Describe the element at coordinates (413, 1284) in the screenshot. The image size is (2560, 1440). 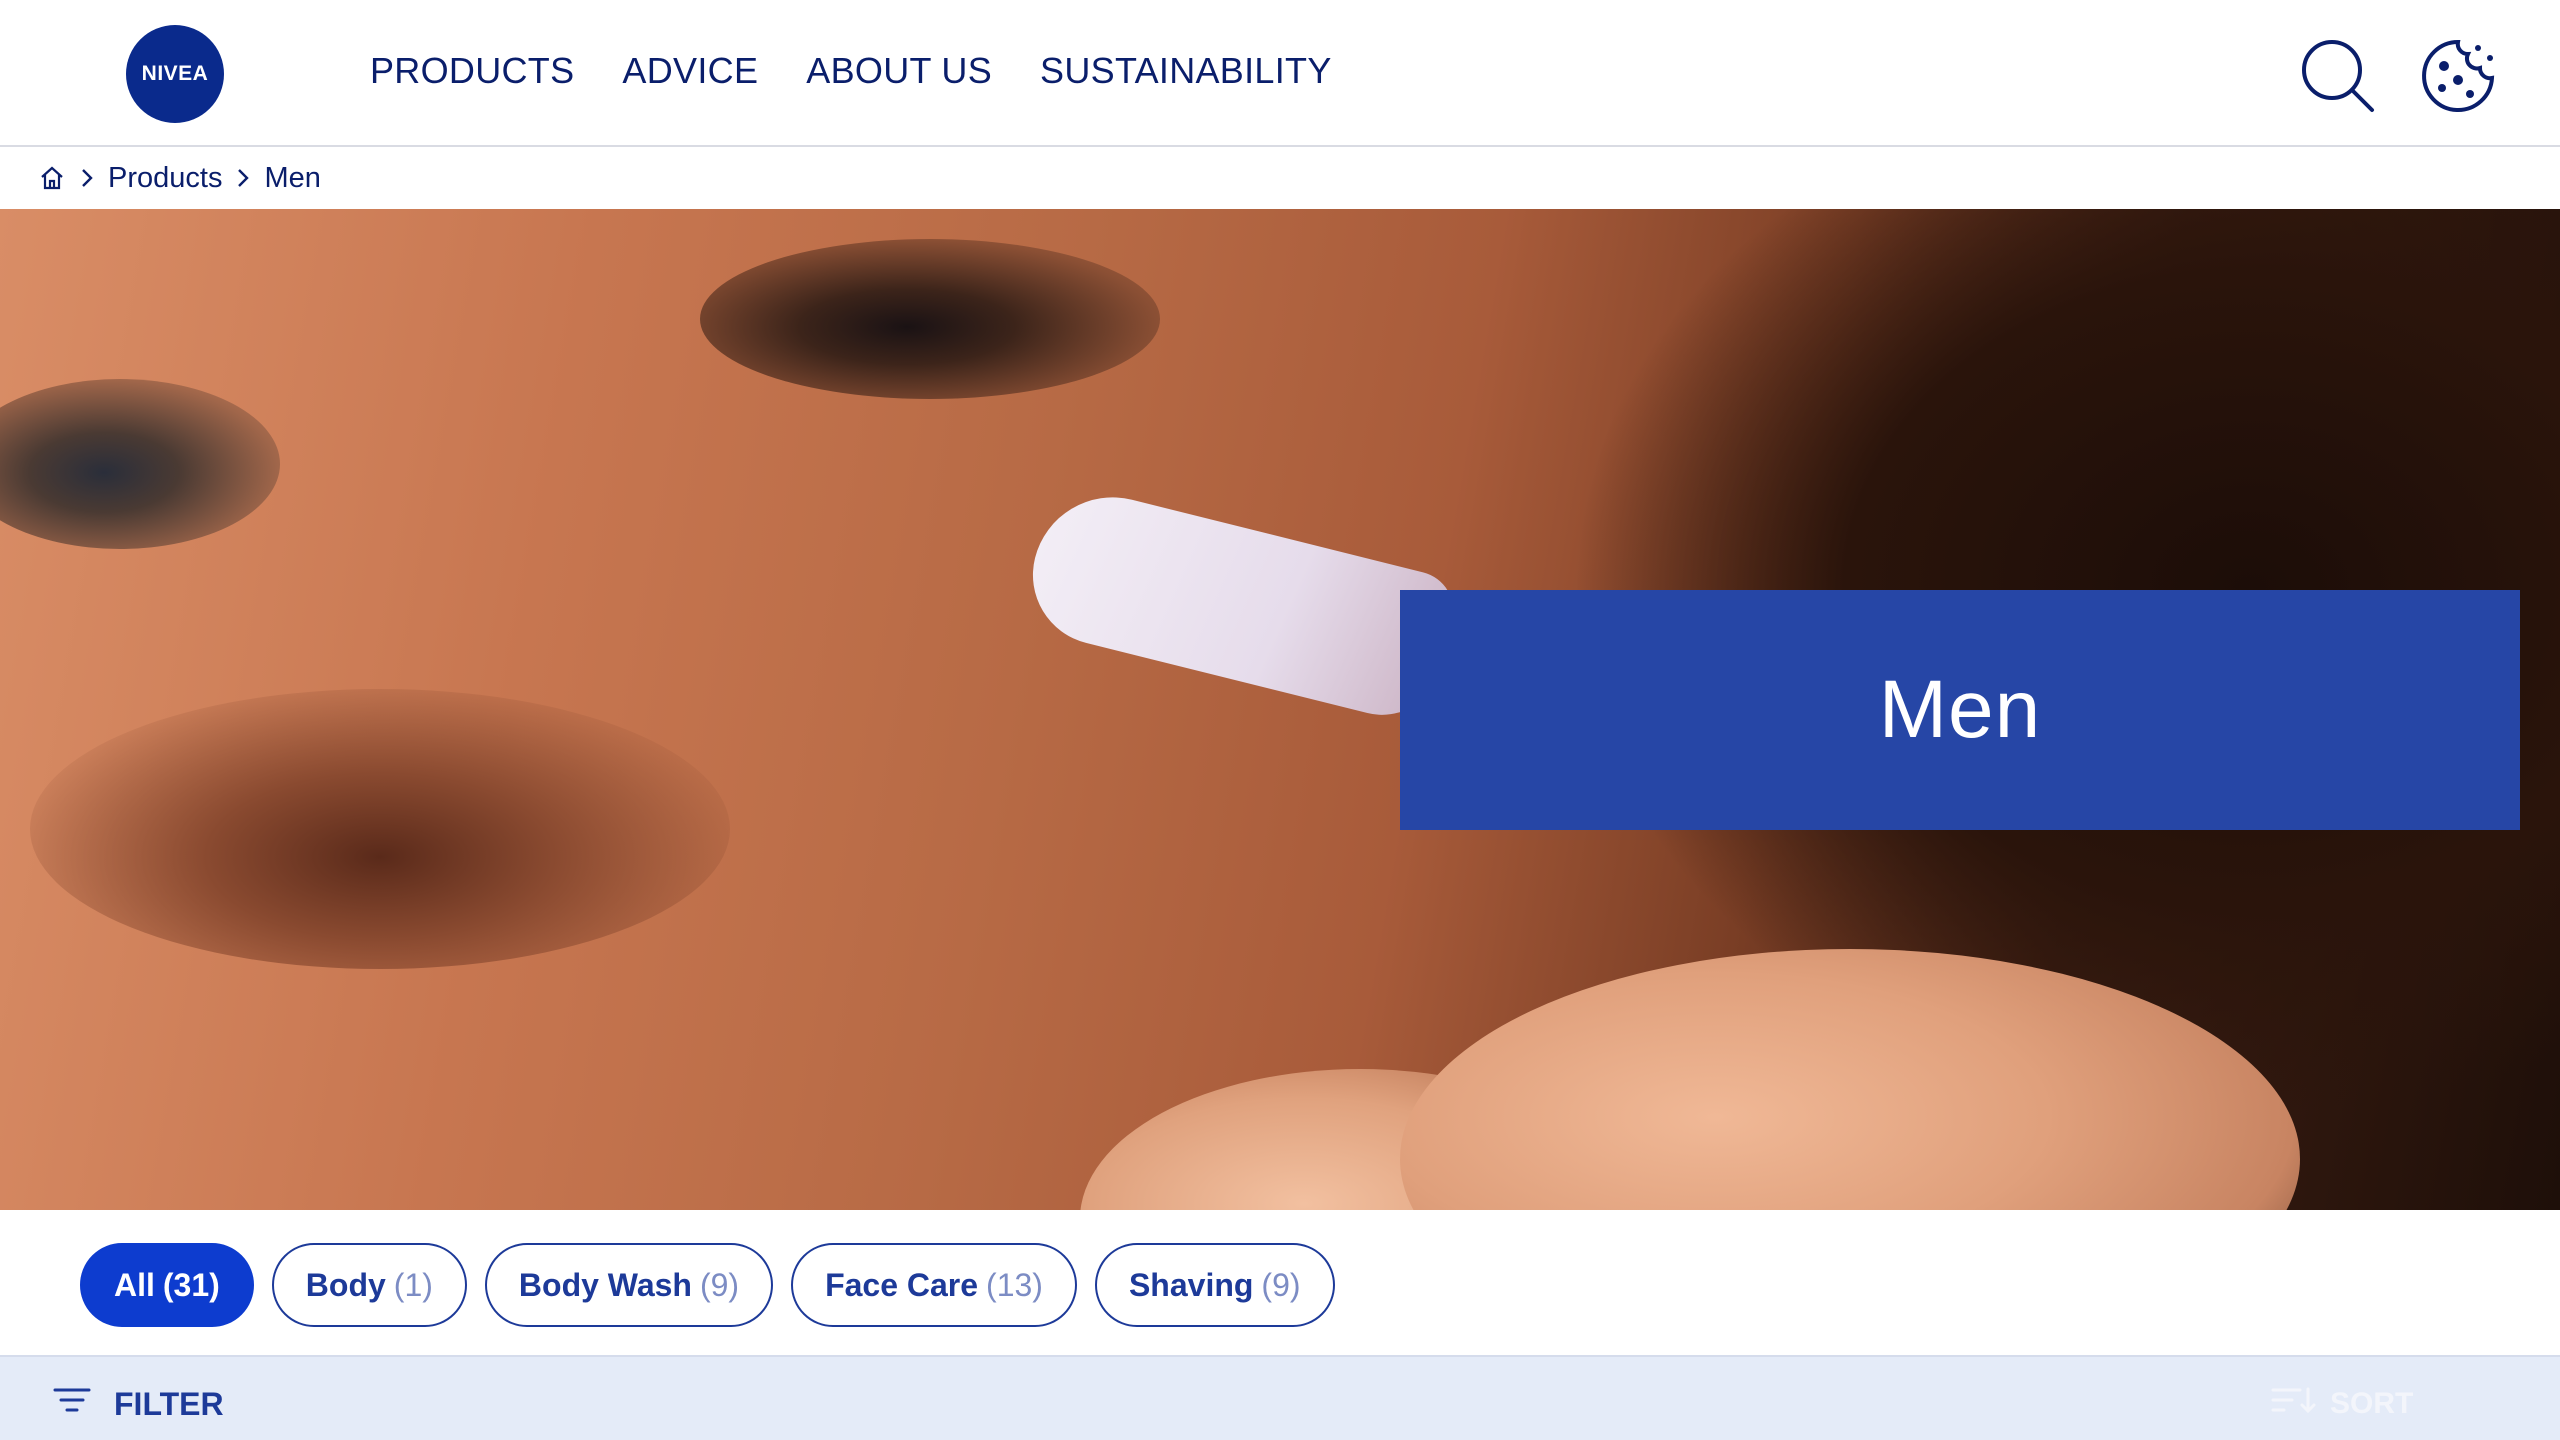
I see `pill-count: (1)` at that location.